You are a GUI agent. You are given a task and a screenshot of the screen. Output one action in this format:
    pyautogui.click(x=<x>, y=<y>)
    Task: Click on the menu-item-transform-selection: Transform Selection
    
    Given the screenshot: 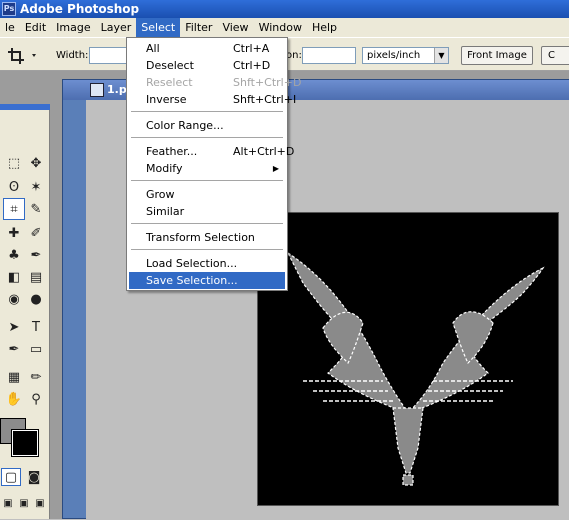 What is the action you would take?
    pyautogui.click(x=207, y=237)
    